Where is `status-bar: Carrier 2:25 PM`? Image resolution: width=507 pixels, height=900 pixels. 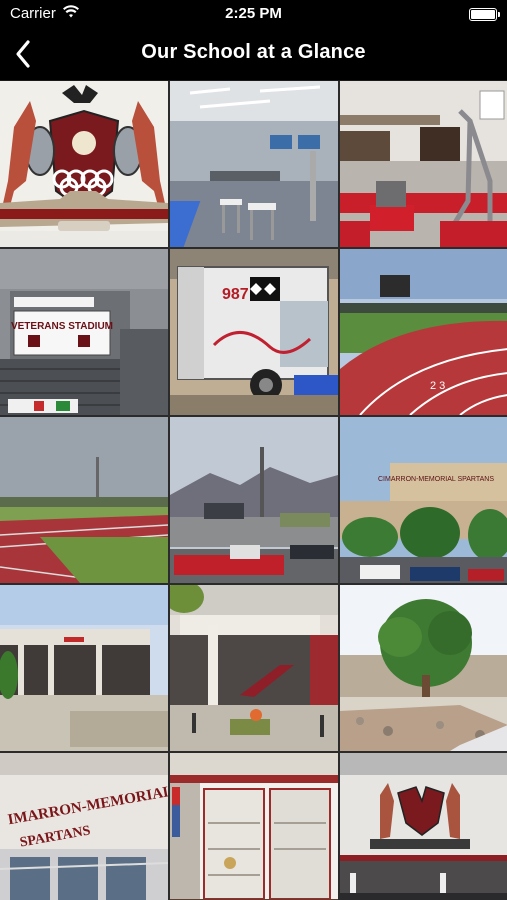
status-bar: Carrier 2:25 PM is located at coordinates (253, 14).